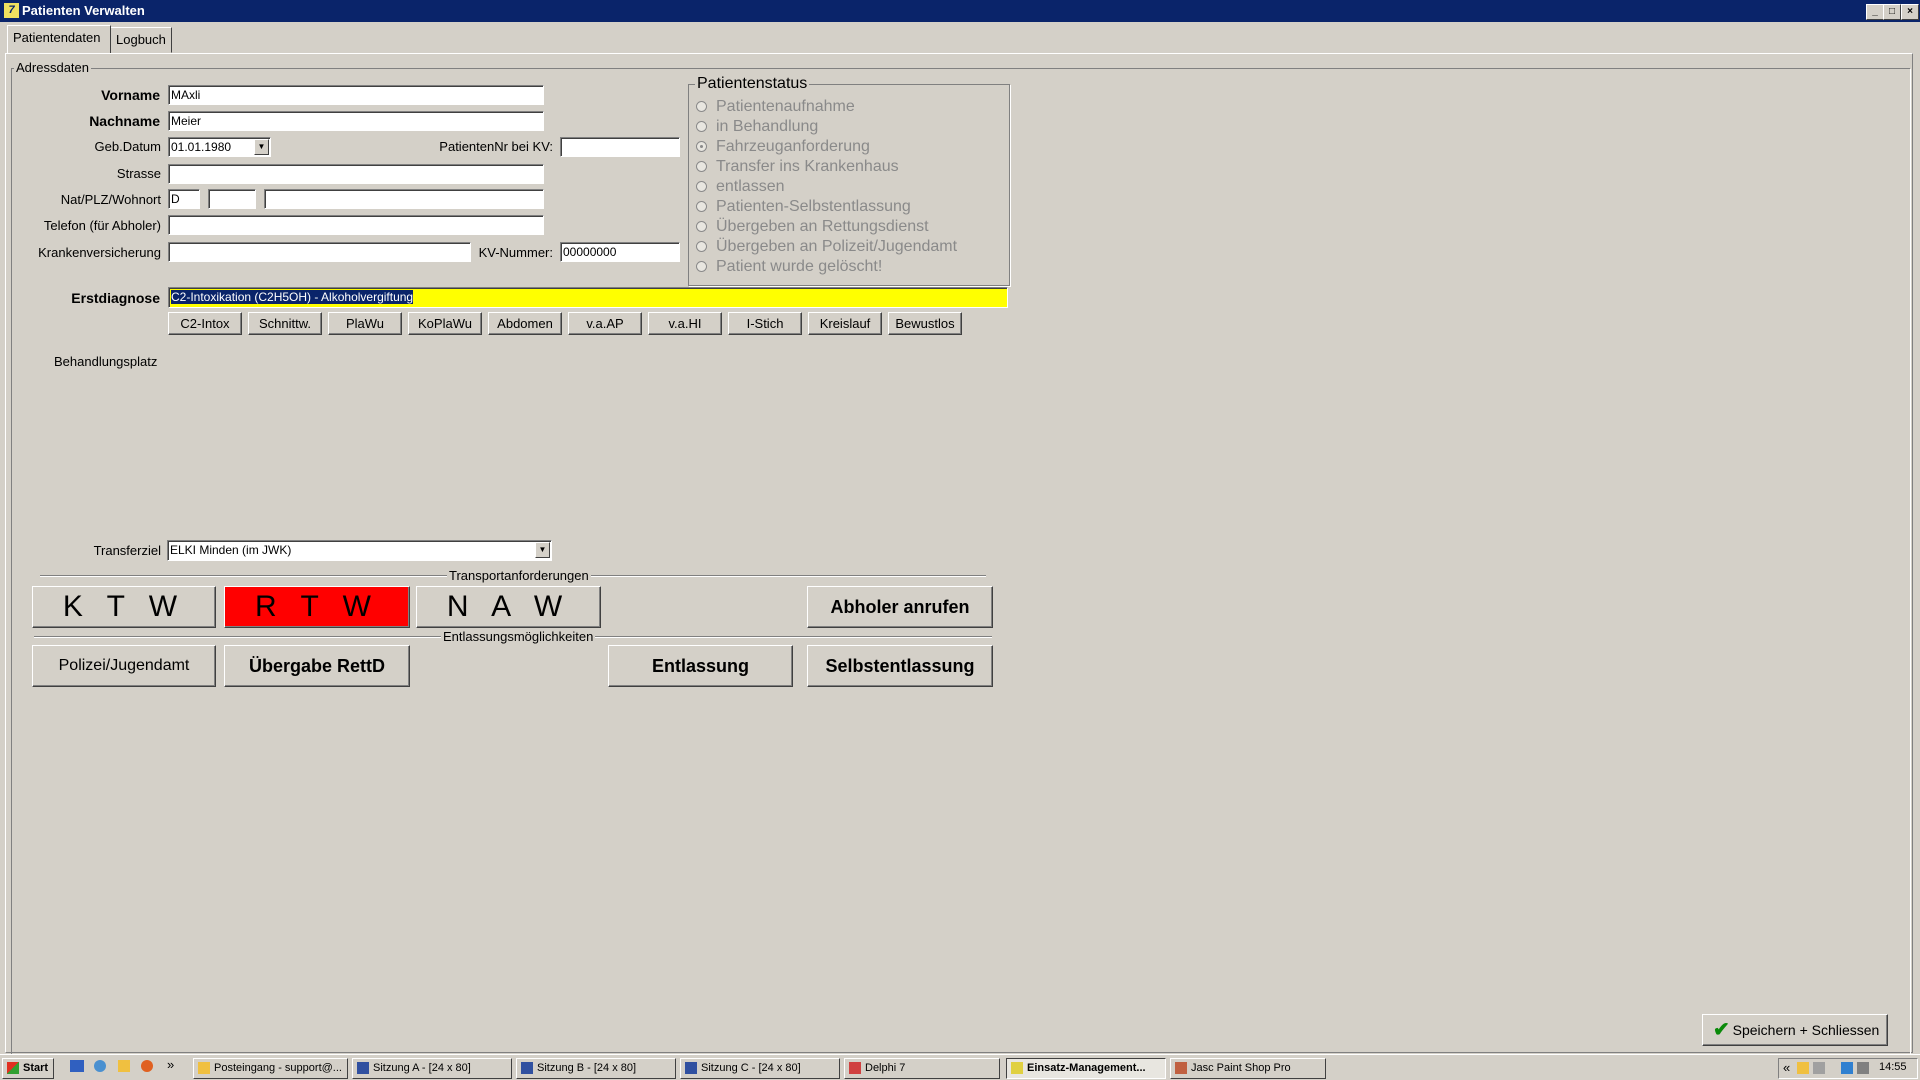 Image resolution: width=1920 pixels, height=1080 pixels. What do you see at coordinates (147, 1066) in the screenshot?
I see `firefox-icon` at bounding box center [147, 1066].